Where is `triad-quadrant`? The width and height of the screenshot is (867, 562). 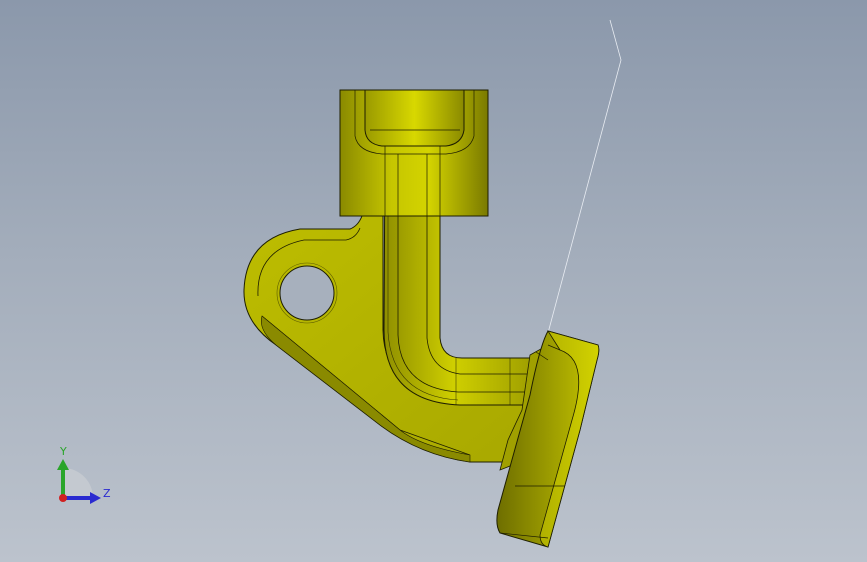
triad-quadrant is located at coordinates (78, 483).